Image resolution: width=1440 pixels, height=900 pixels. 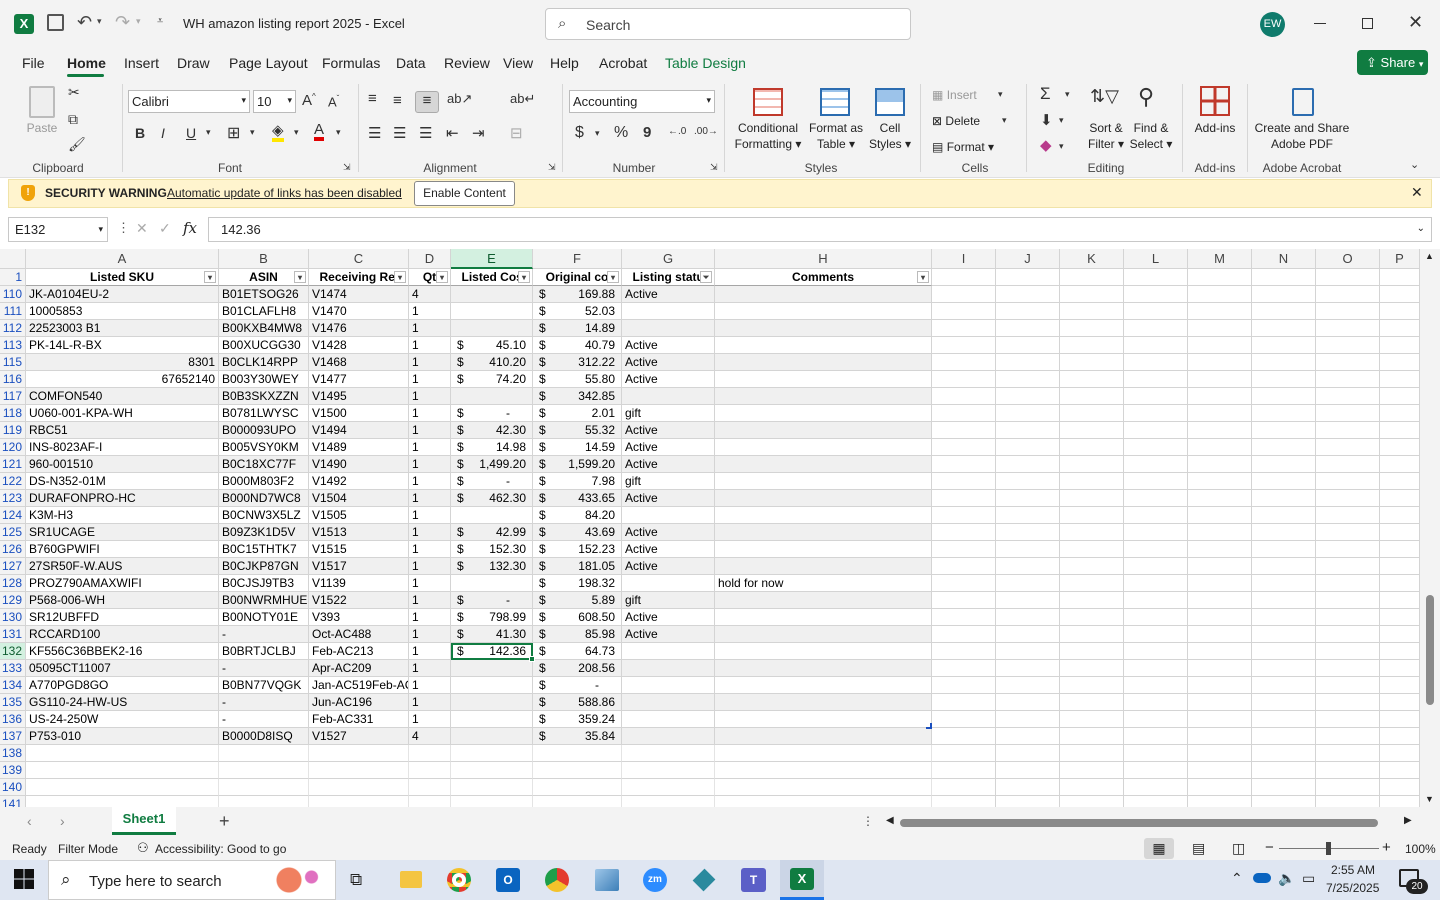 I want to click on comma-style-icon: 9, so click(x=647, y=132).